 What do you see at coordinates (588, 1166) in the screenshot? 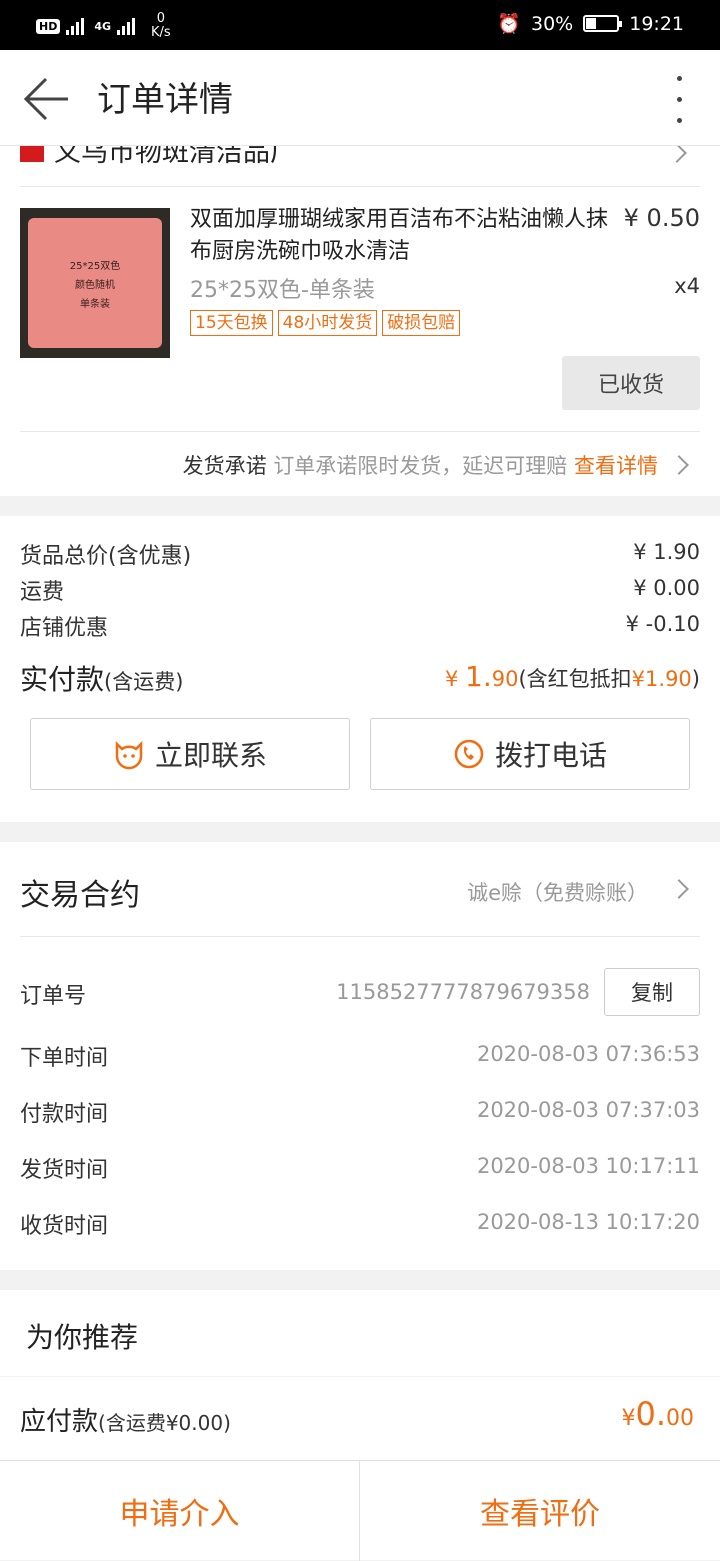
I see `time-value: 2020-08-03 10:17:11` at bounding box center [588, 1166].